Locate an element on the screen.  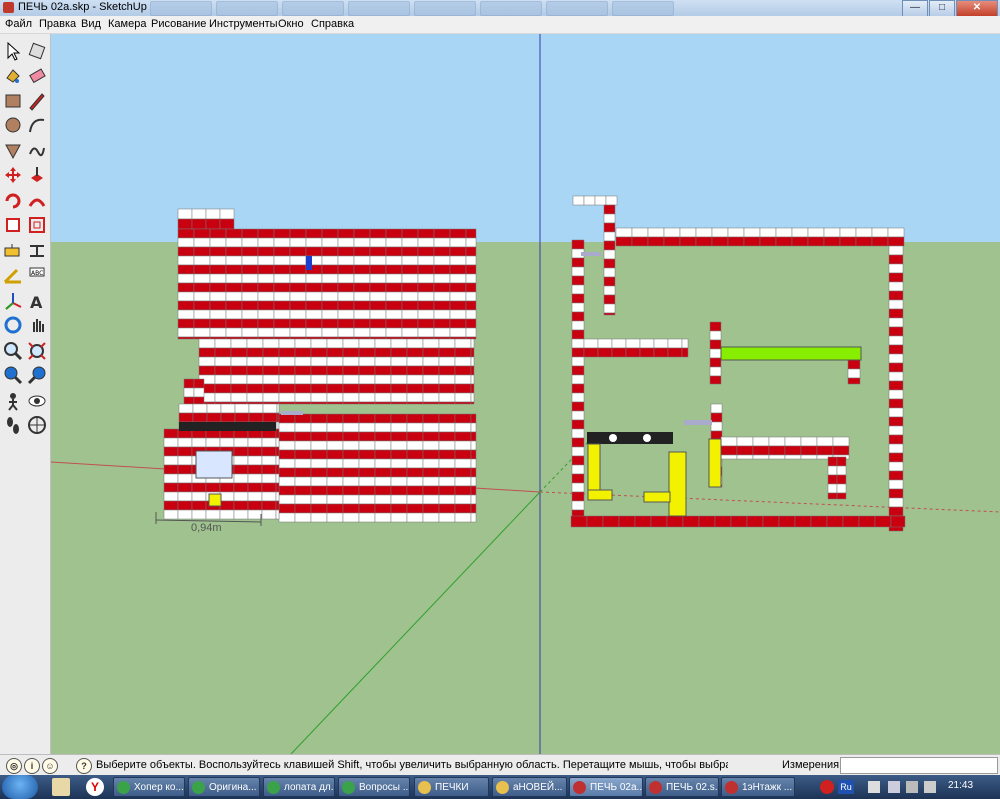
help-icon: ? is located at coordinates (84, 766).